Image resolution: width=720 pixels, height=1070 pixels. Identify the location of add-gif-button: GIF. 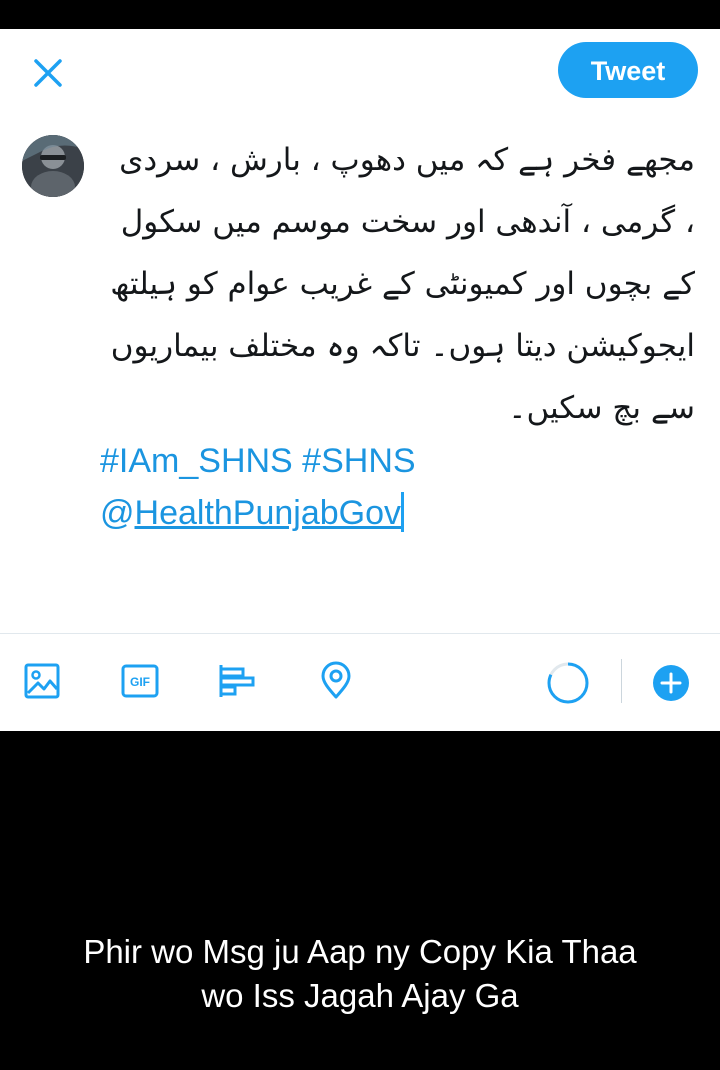
(140, 681).